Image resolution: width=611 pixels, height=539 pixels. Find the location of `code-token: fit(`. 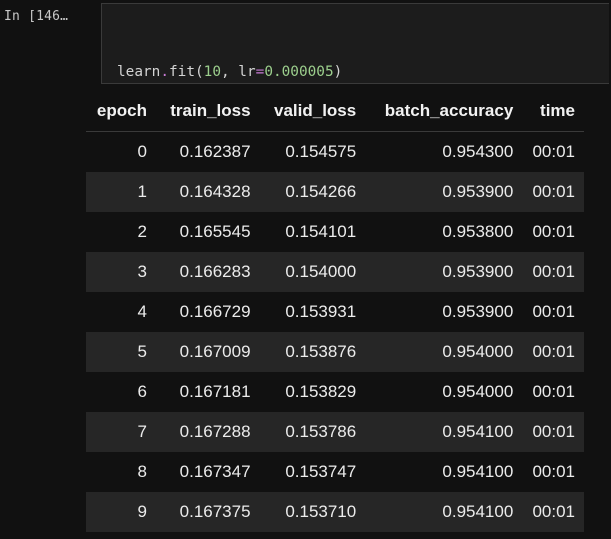

code-token: fit( is located at coordinates (186, 72).